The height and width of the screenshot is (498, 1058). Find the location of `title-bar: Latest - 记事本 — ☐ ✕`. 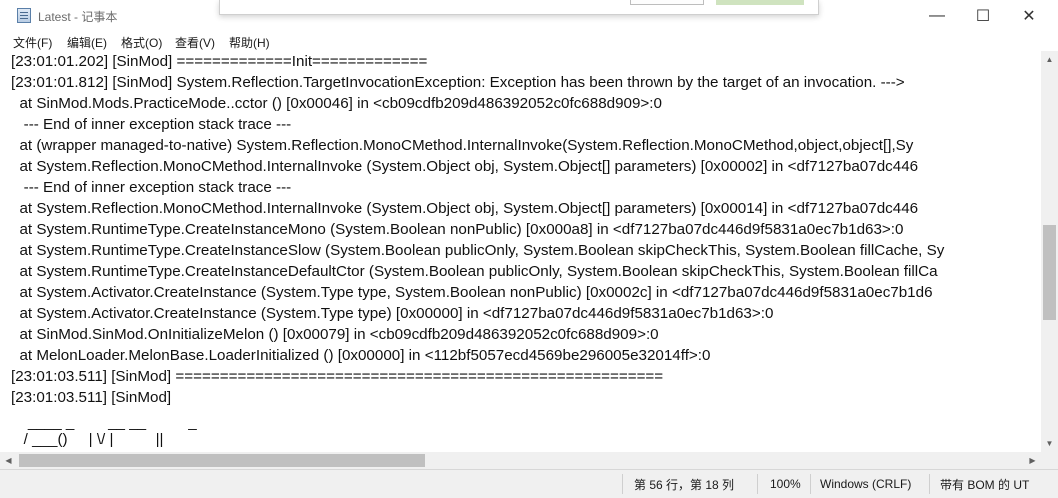

title-bar: Latest - 记事本 — ☐ ✕ is located at coordinates (529, 15).